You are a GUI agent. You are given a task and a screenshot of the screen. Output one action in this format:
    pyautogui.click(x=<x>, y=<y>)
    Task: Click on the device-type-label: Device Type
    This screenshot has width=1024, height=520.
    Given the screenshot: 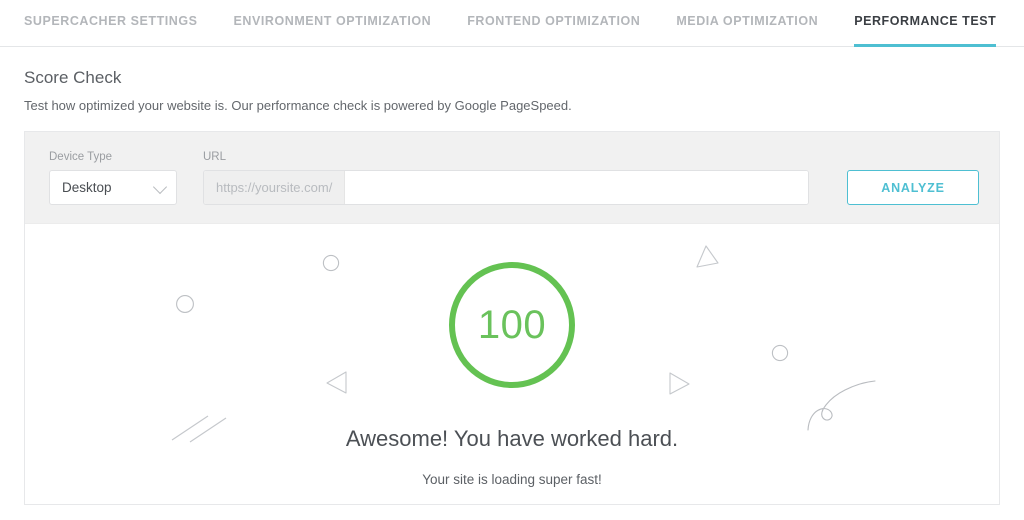 What is the action you would take?
    pyautogui.click(x=81, y=156)
    